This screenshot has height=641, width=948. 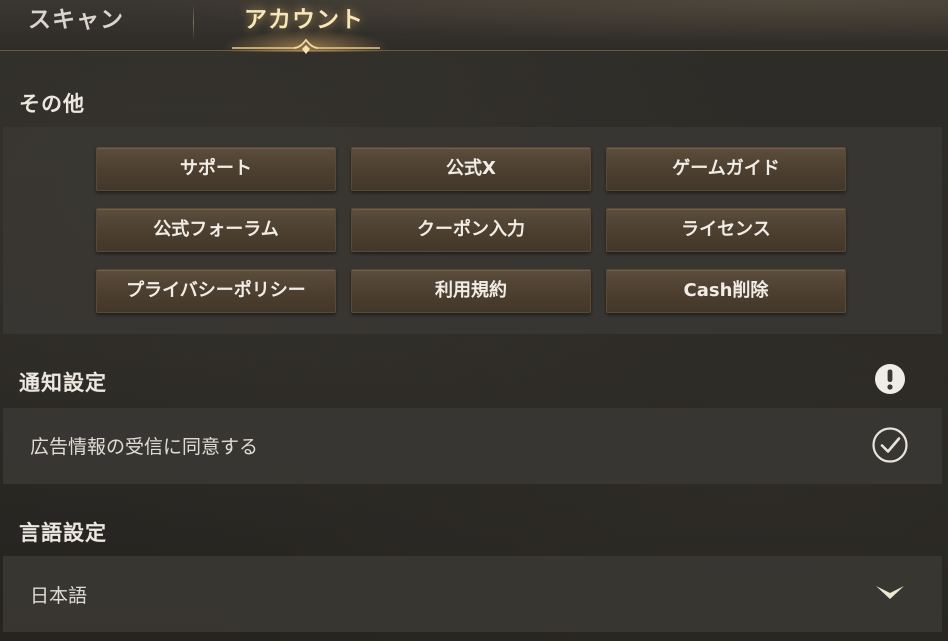 What do you see at coordinates (726, 291) in the screenshot?
I see `cash-delete-button: Cash削除` at bounding box center [726, 291].